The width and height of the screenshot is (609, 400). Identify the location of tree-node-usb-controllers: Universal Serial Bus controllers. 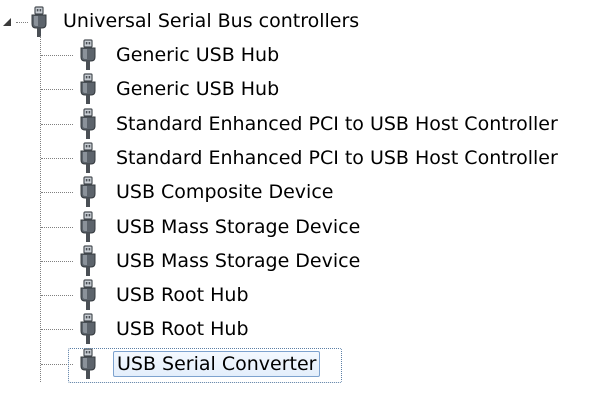
(304, 21).